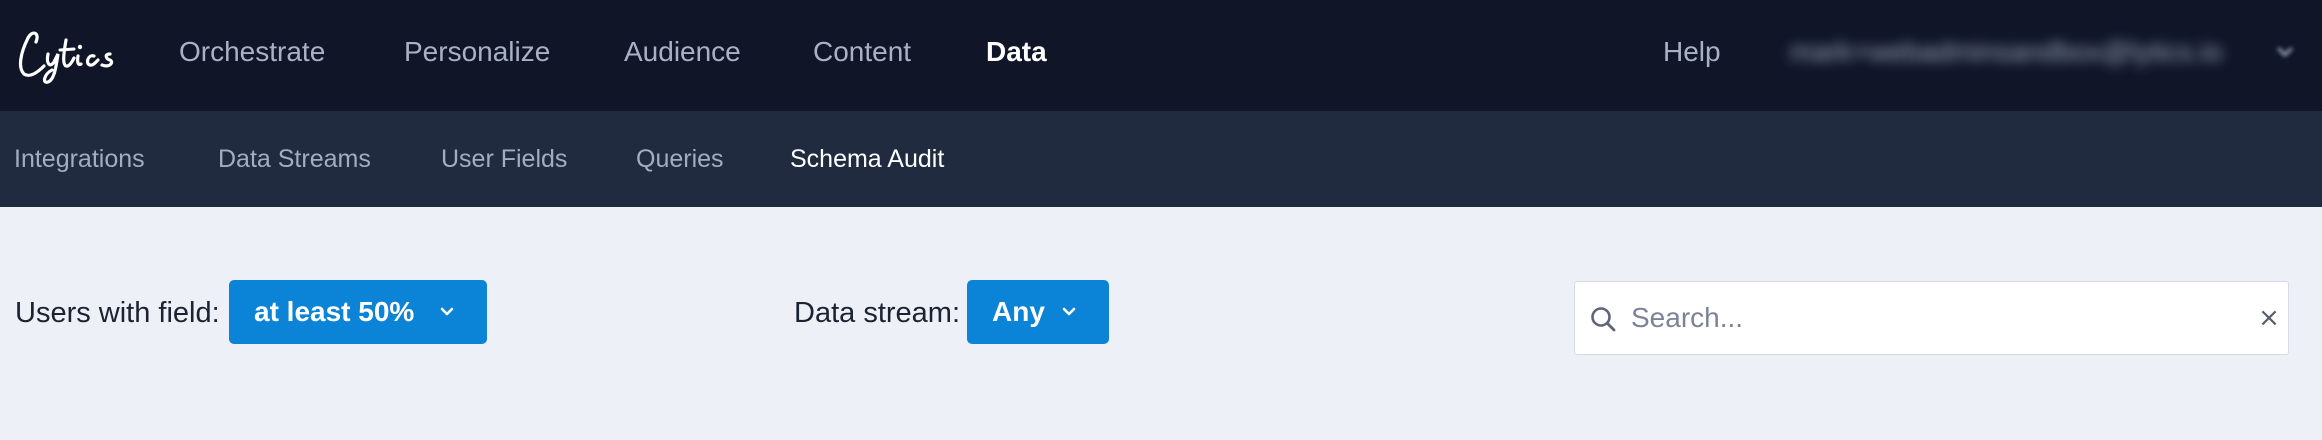 The image size is (2322, 440). I want to click on data-stream-dropdown: Any, so click(1038, 312).